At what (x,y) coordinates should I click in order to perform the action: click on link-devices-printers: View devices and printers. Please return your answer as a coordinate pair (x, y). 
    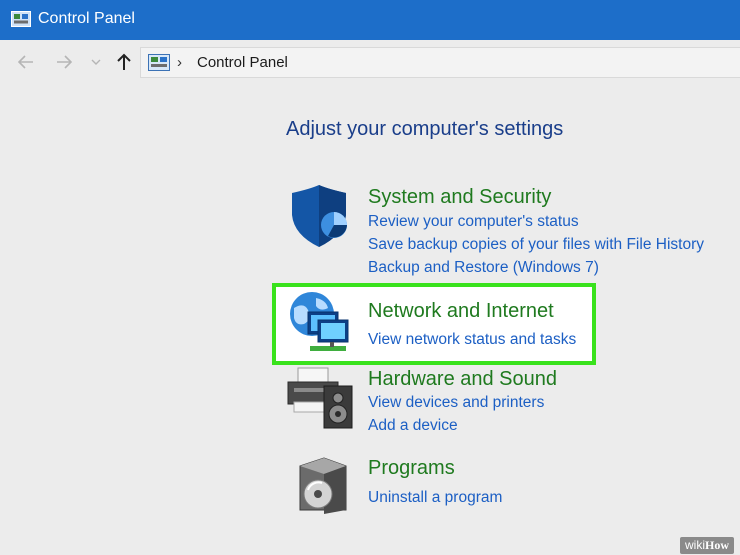
    Looking at the image, I should click on (456, 403).